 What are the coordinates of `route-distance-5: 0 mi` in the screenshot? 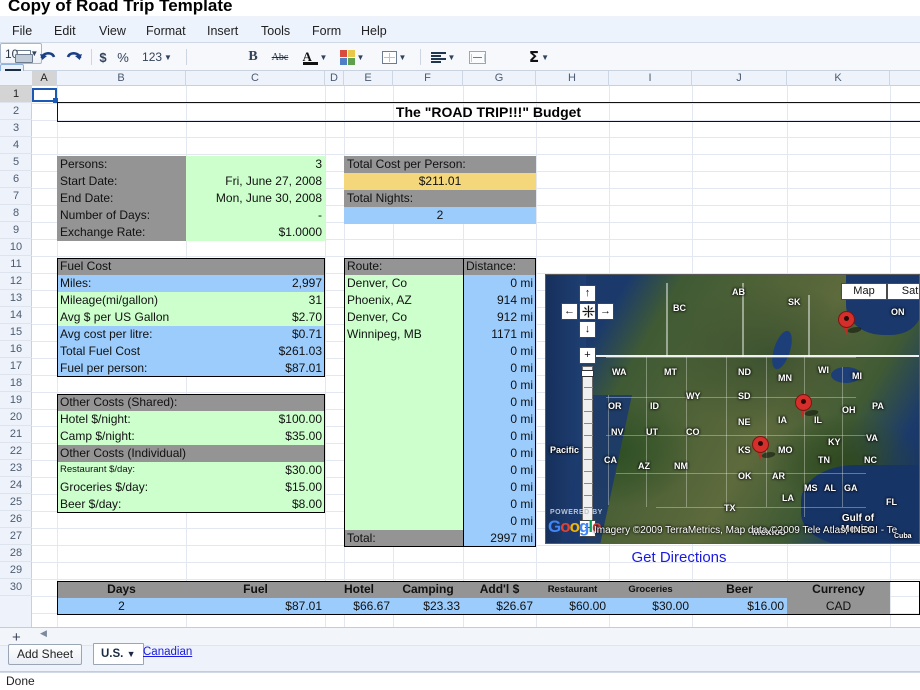 It's located at (499, 368).